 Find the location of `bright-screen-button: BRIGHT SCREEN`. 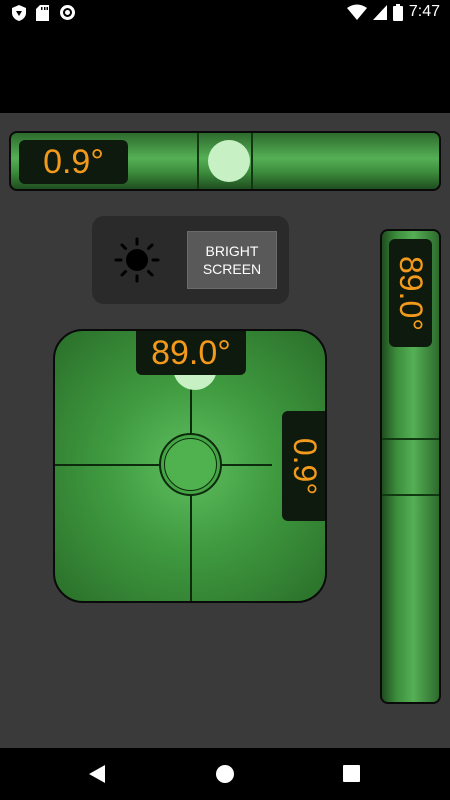

bright-screen-button: BRIGHT SCREEN is located at coordinates (232, 260).